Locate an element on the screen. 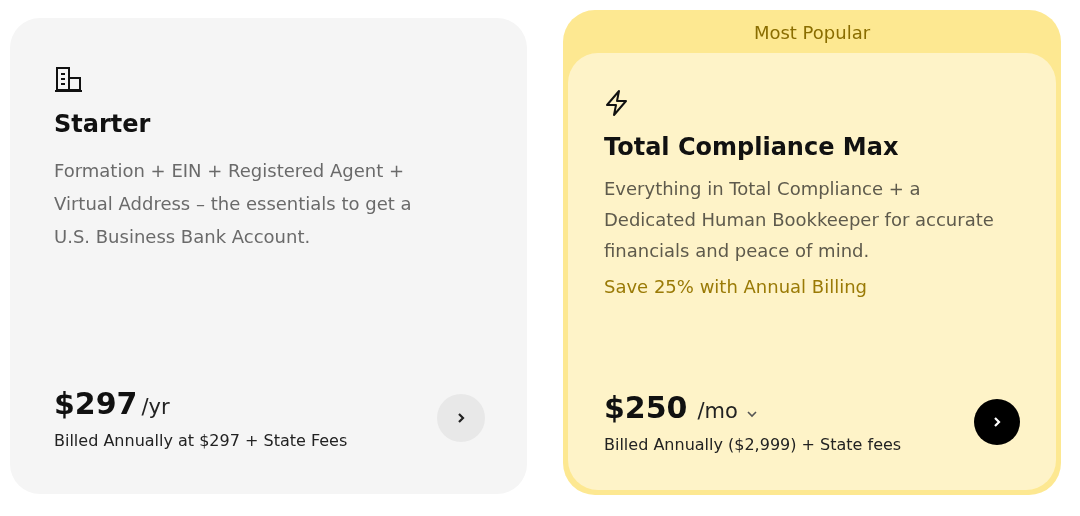 The width and height of the screenshot is (1080, 516). billing-period: /yr is located at coordinates (155, 407).